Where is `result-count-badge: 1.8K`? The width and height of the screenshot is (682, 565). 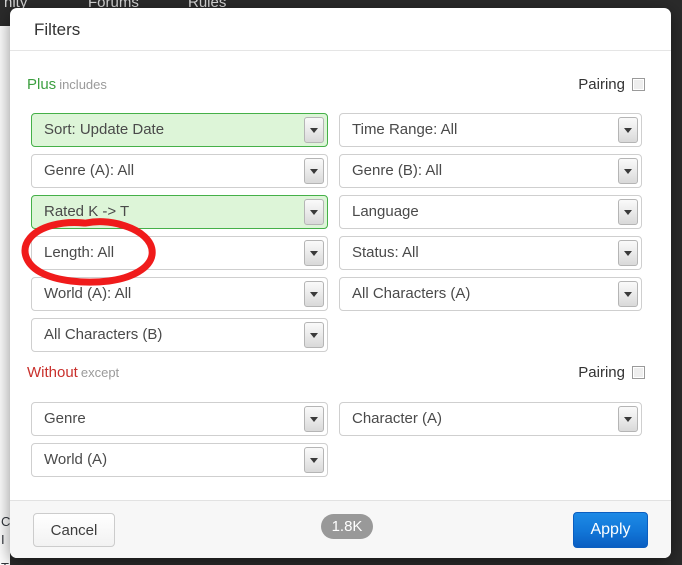
result-count-badge: 1.8K is located at coordinates (347, 526).